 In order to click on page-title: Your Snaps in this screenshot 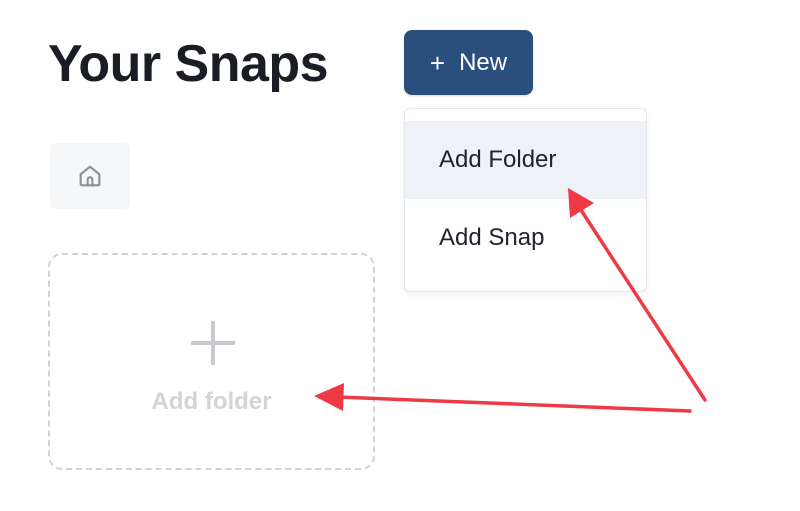, I will do `click(188, 64)`.